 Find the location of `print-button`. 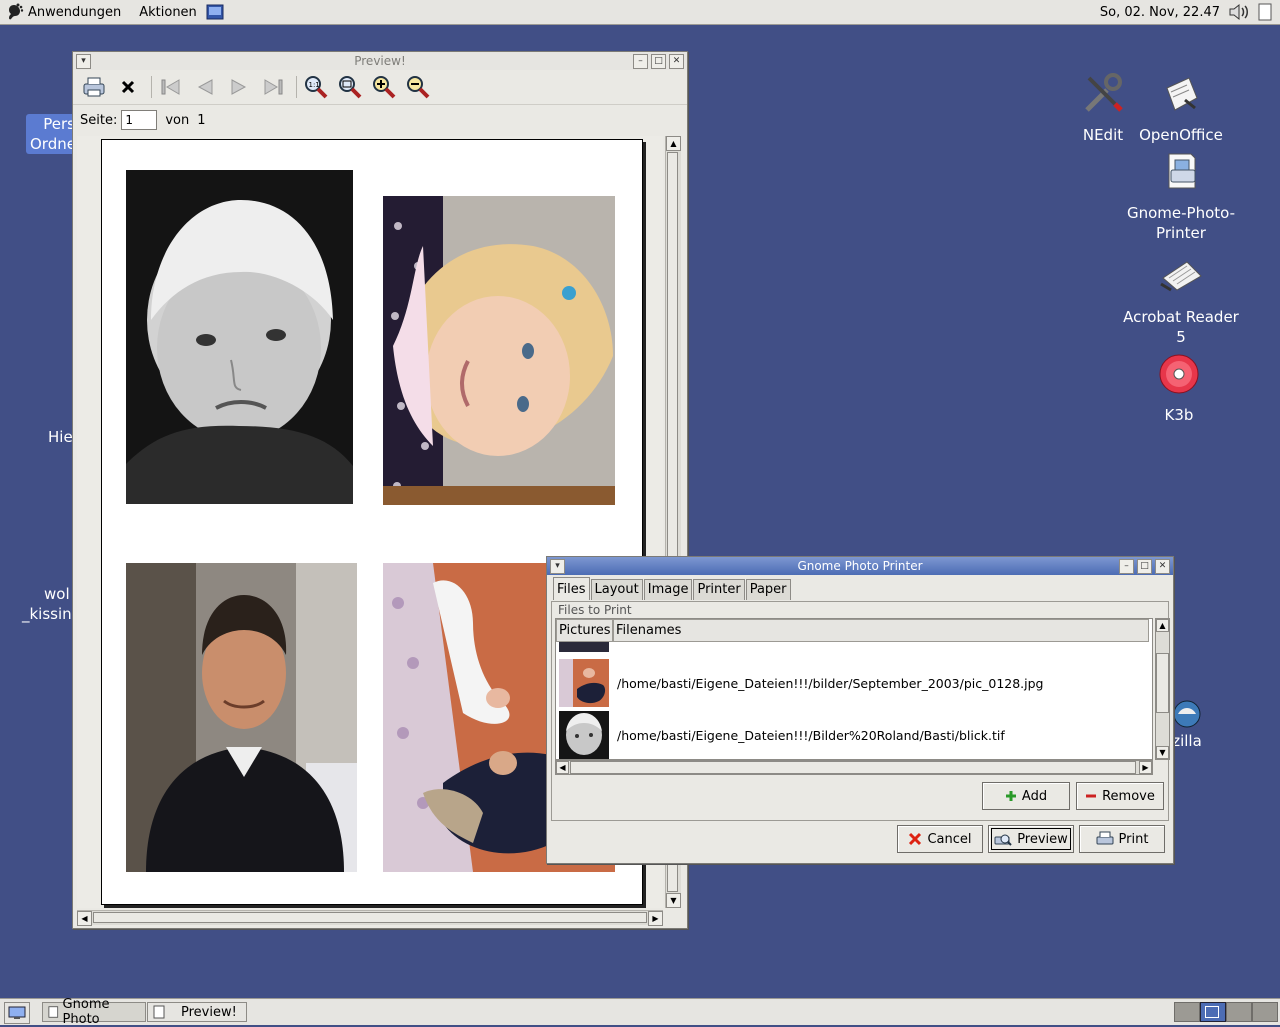

print-button is located at coordinates (94, 87).